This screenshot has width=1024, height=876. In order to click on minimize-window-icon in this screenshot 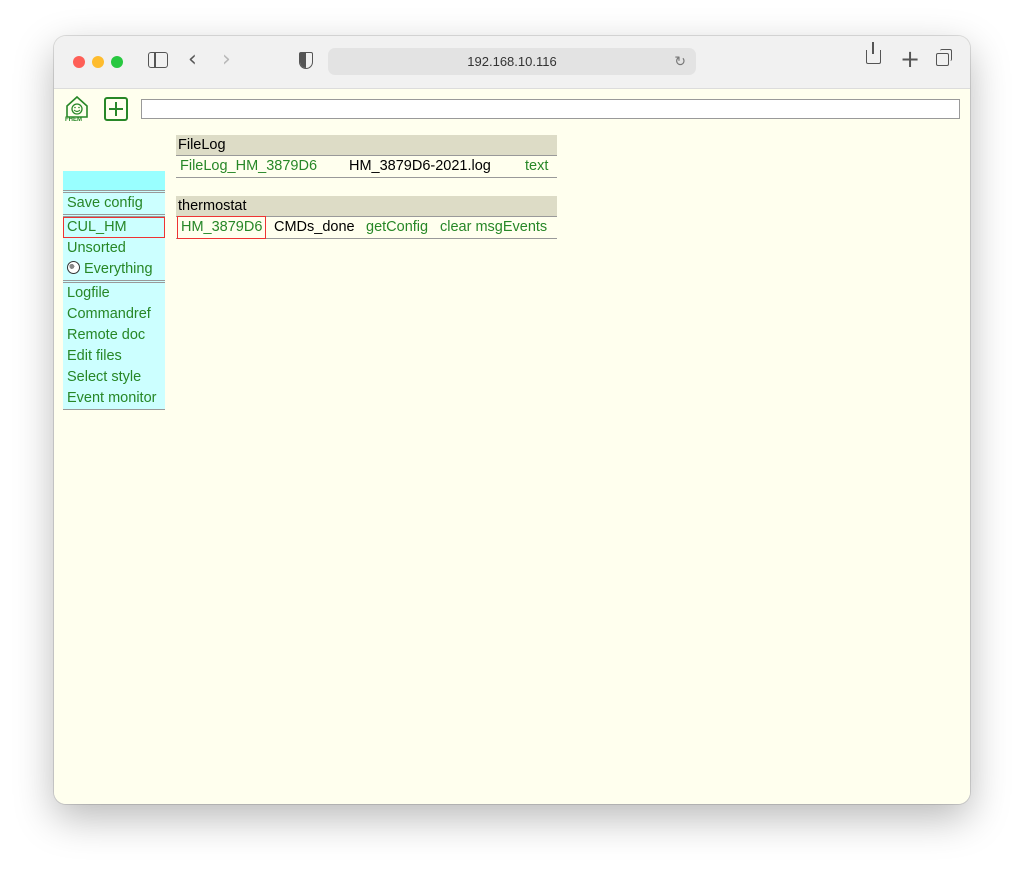, I will do `click(98, 62)`.